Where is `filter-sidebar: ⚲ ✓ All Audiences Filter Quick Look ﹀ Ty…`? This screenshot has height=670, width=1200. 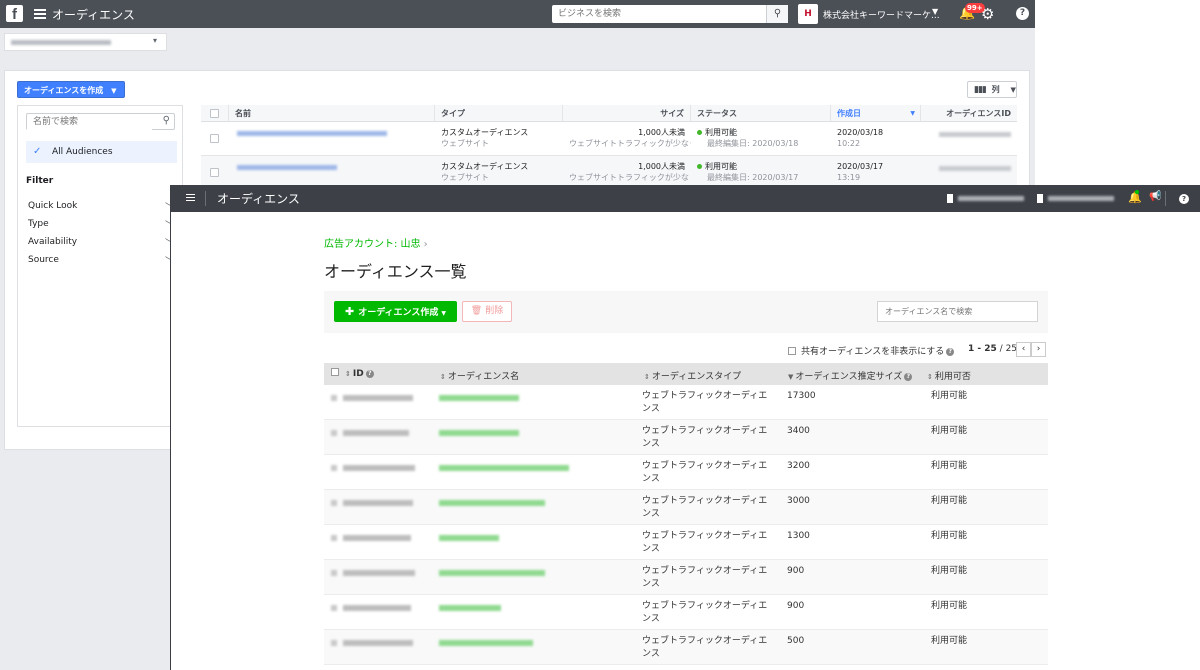
filter-sidebar: ⚲ ✓ All Audiences Filter Quick Look ﹀ Ty… is located at coordinates (100, 266).